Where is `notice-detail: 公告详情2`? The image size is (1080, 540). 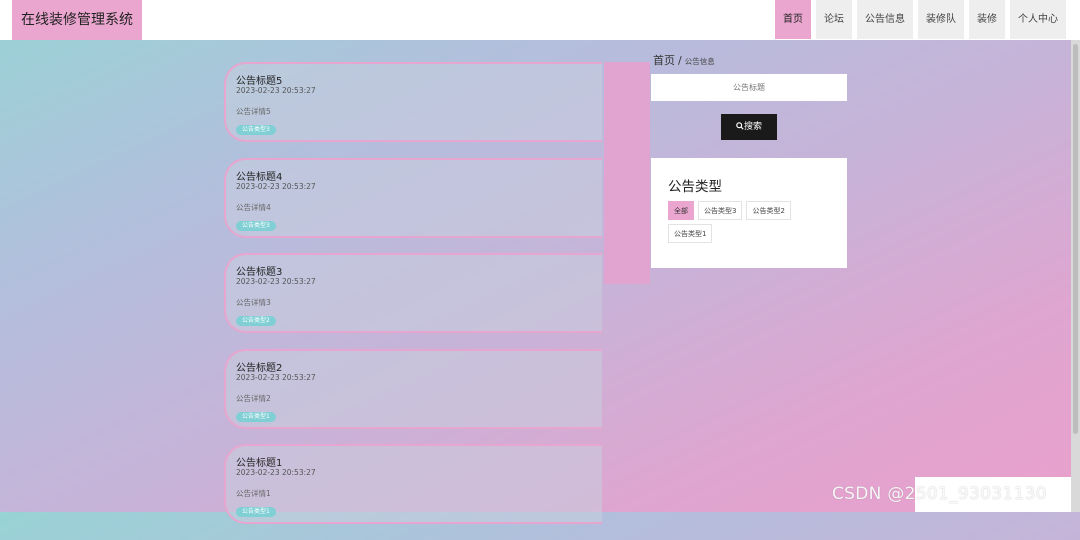 notice-detail: 公告详情2 is located at coordinates (253, 398).